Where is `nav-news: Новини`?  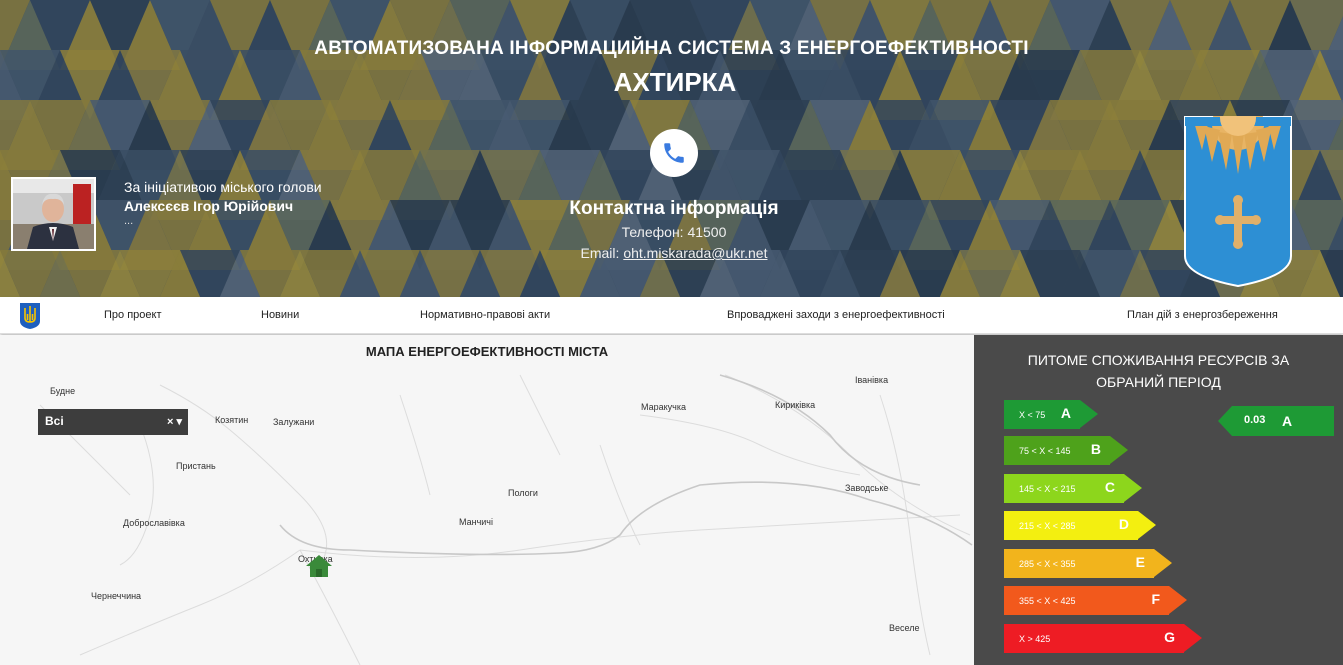 nav-news: Новини is located at coordinates (280, 315).